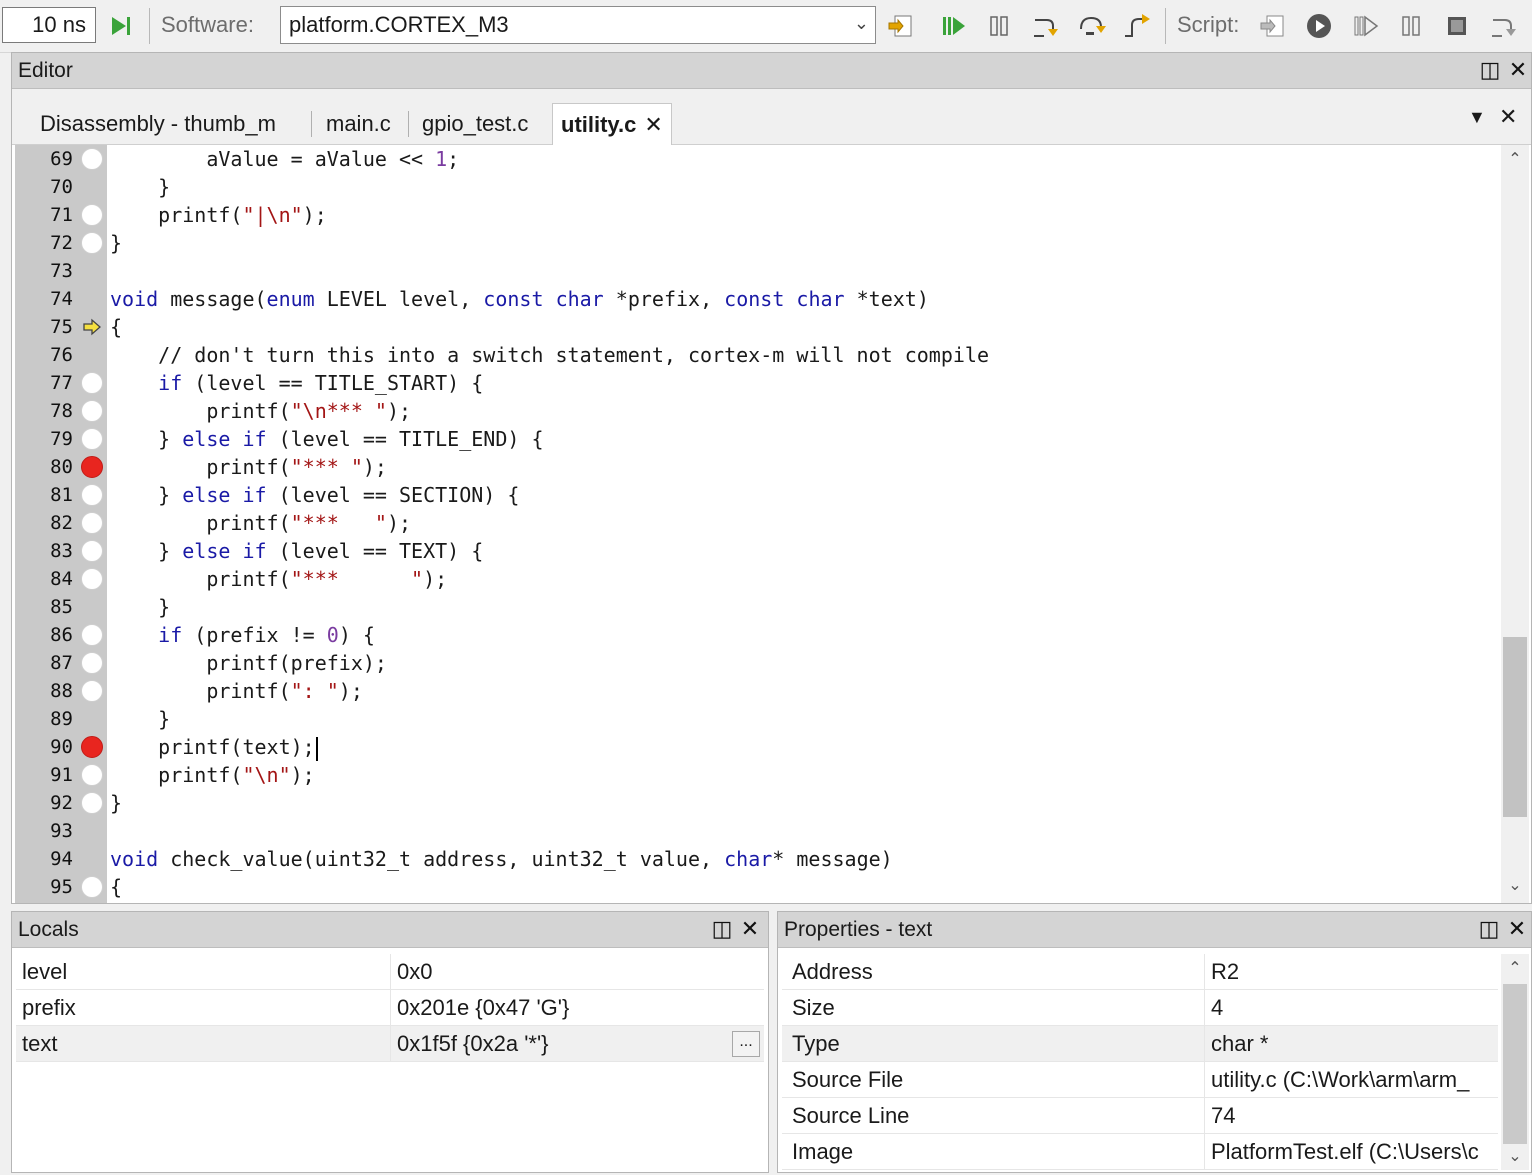 This screenshot has height=1175, width=1532. Describe the element at coordinates (757, 159) in the screenshot. I see `code-line: 69 aValue = aValue << 1;` at that location.